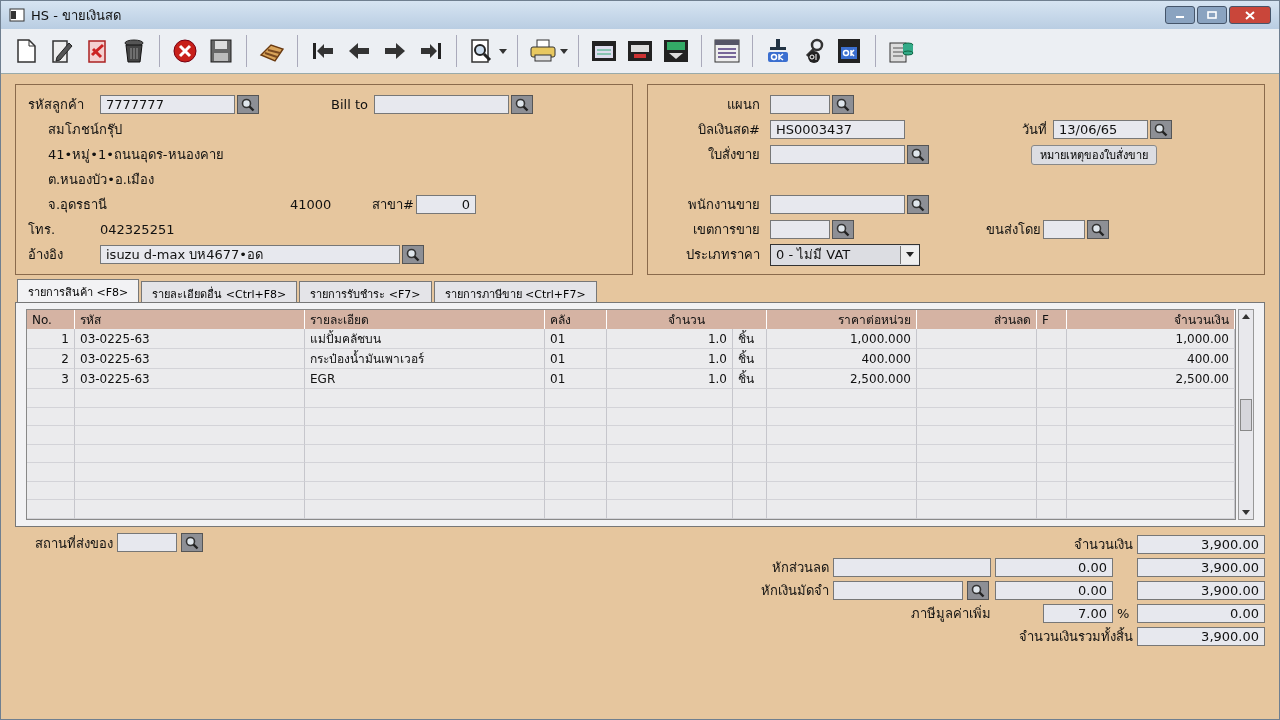 The image size is (1280, 720). Describe the element at coordinates (51, 379) in the screenshot. I see `table-cell: 3` at that location.